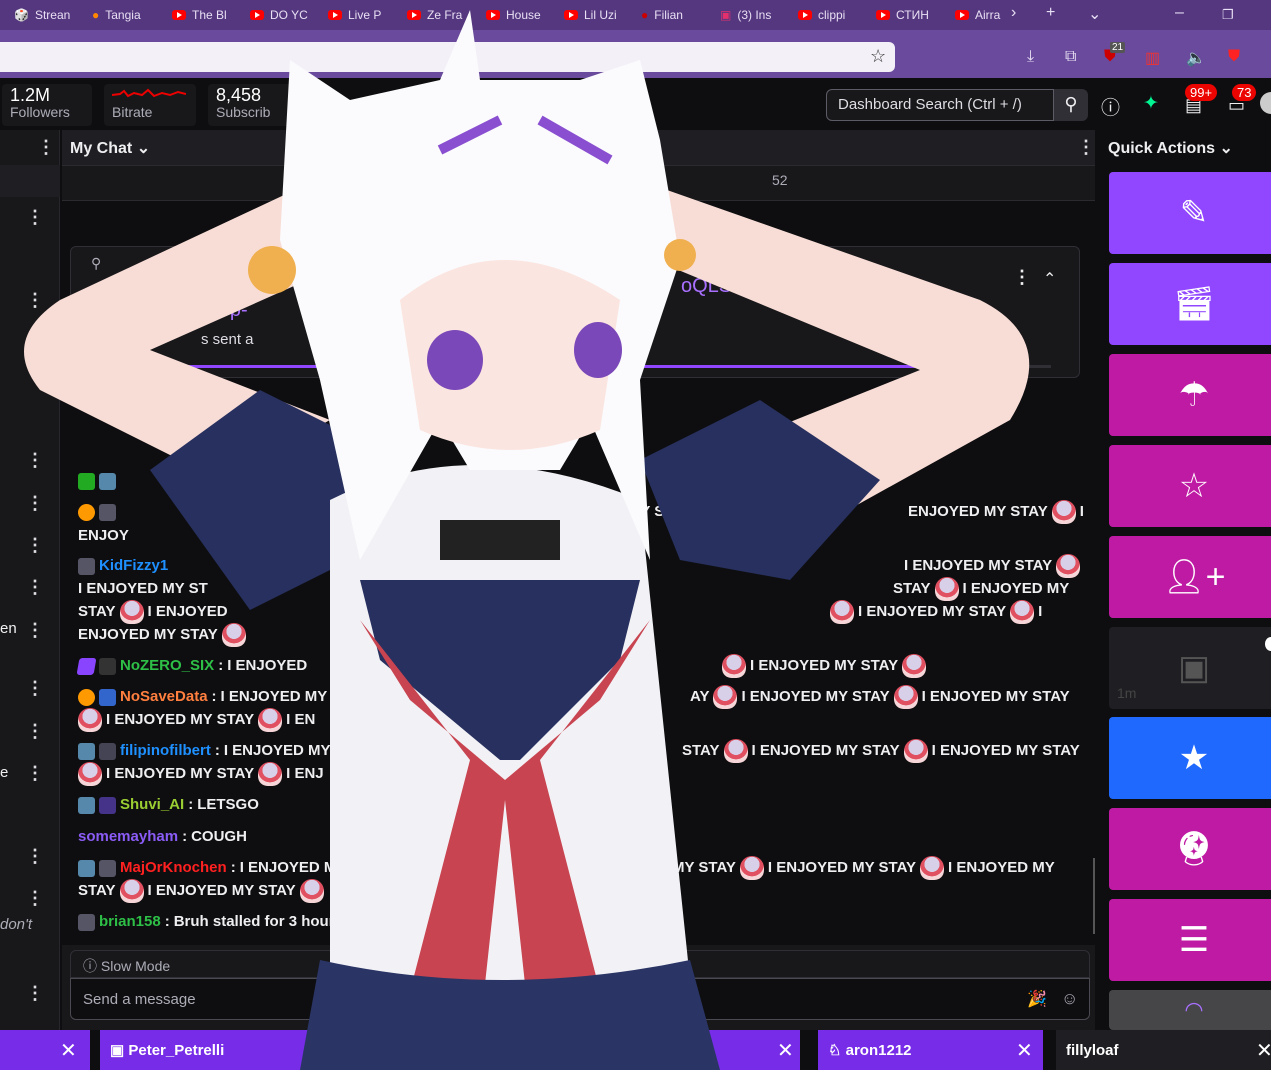 The height and width of the screenshot is (1070, 1271). What do you see at coordinates (1050, 13) in the screenshot?
I see `new-tab-icon: +` at bounding box center [1050, 13].